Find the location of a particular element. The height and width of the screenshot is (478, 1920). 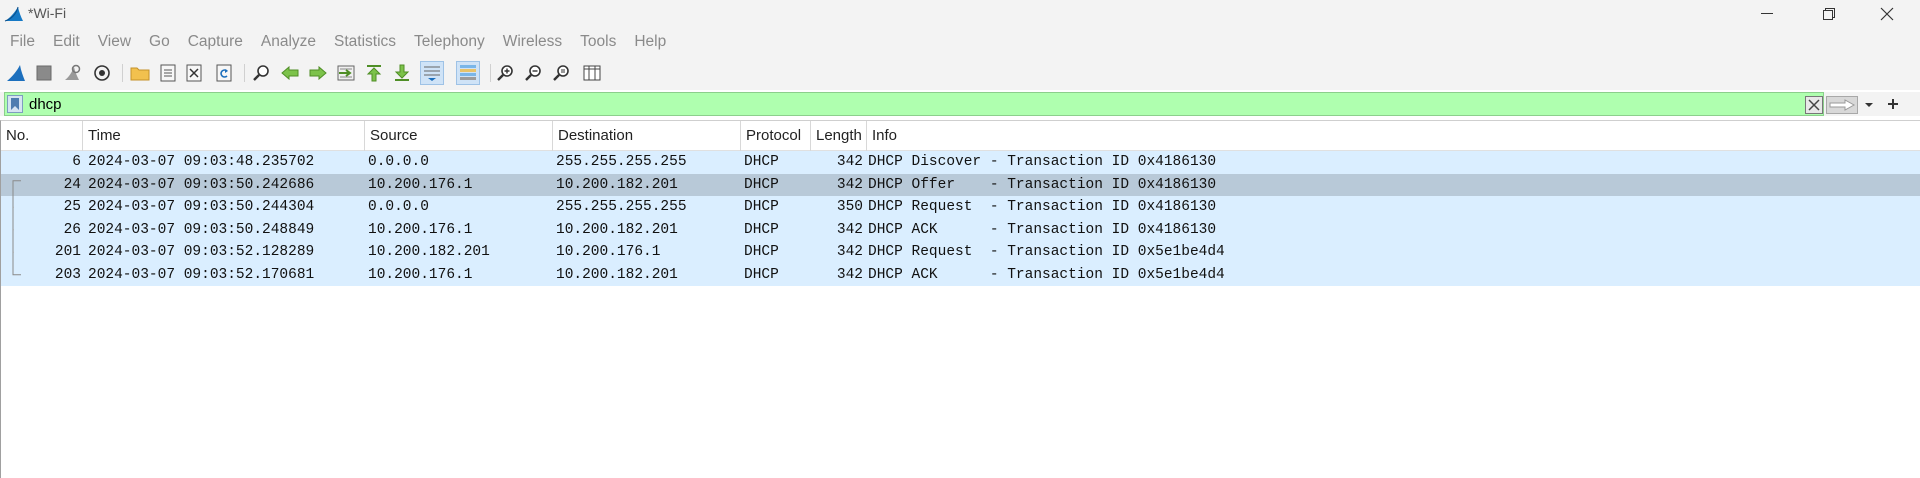

menu-view: View is located at coordinates (114, 42).